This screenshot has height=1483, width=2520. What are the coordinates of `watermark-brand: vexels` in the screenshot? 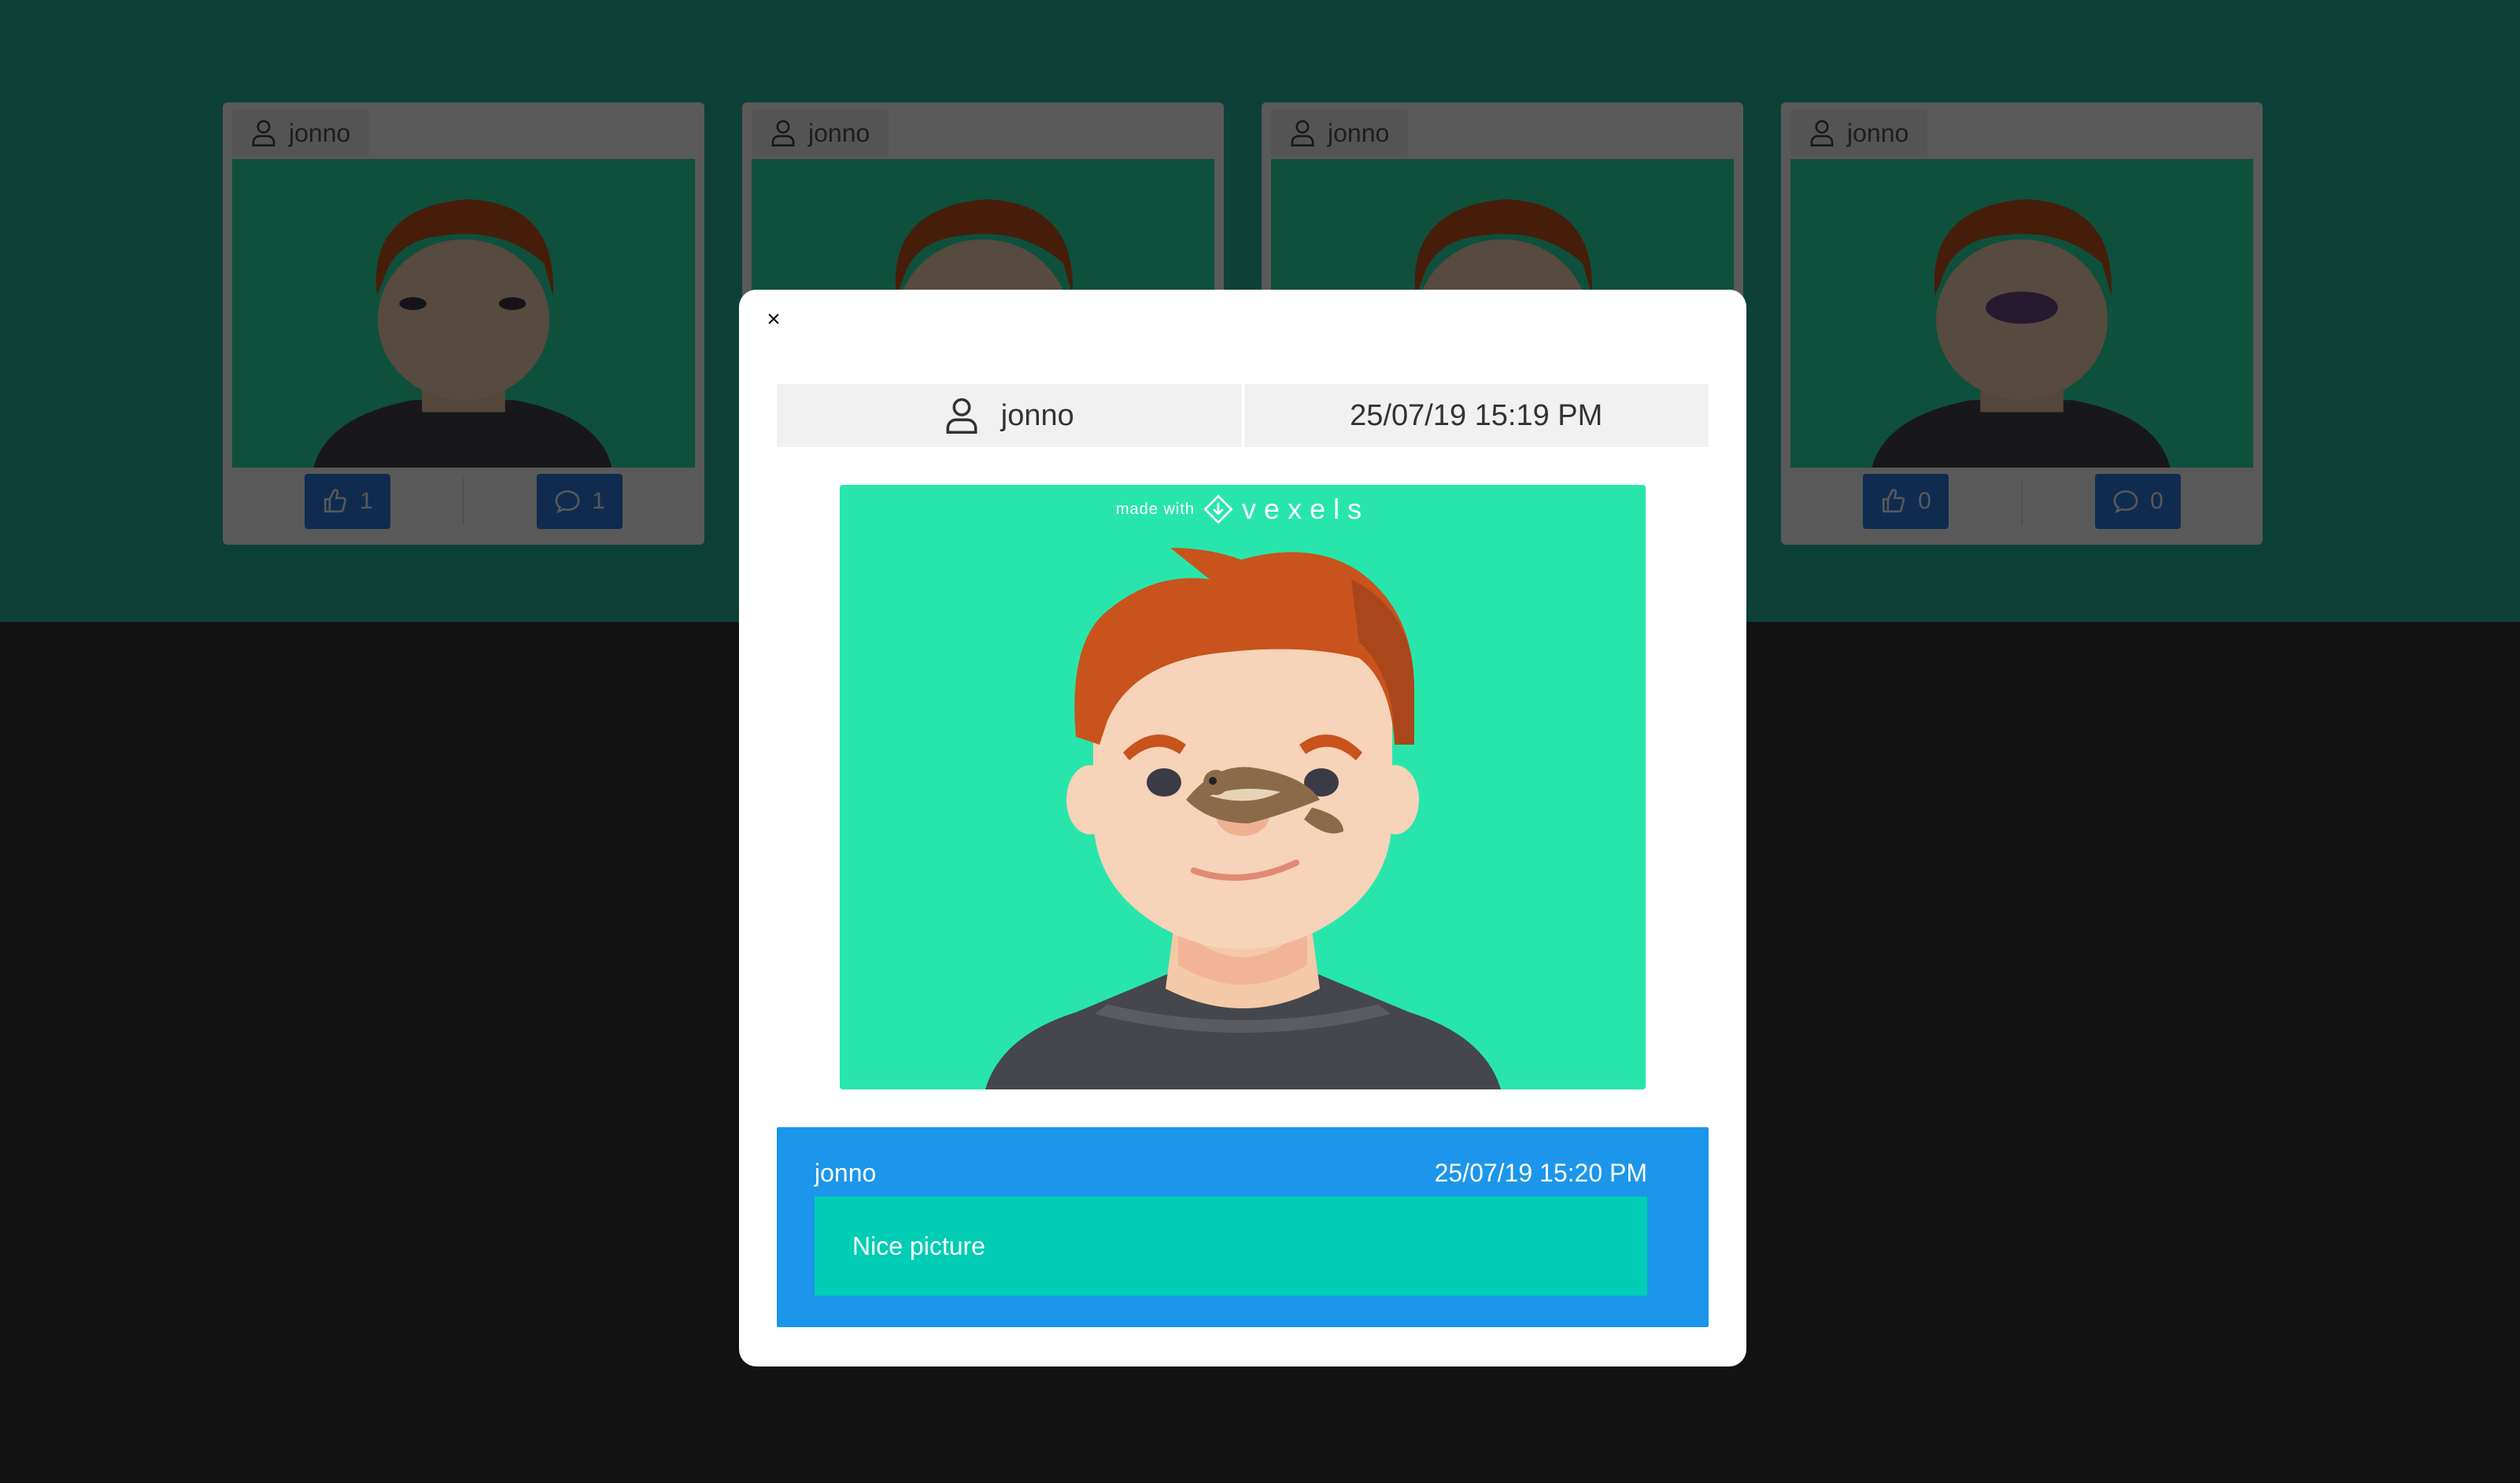 It's located at (1306, 509).